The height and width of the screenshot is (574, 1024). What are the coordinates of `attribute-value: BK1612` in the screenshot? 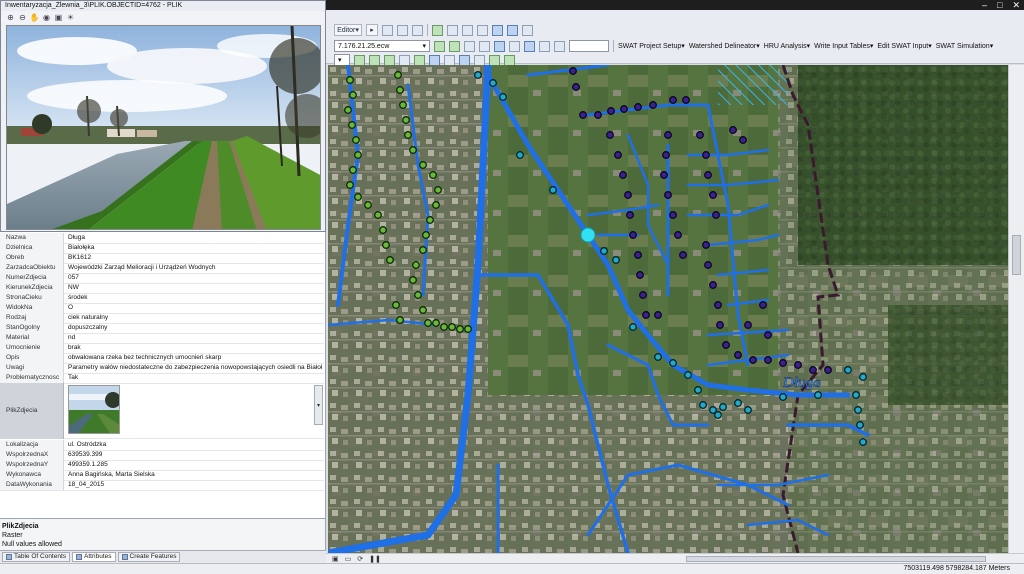 It's located at (195, 258).